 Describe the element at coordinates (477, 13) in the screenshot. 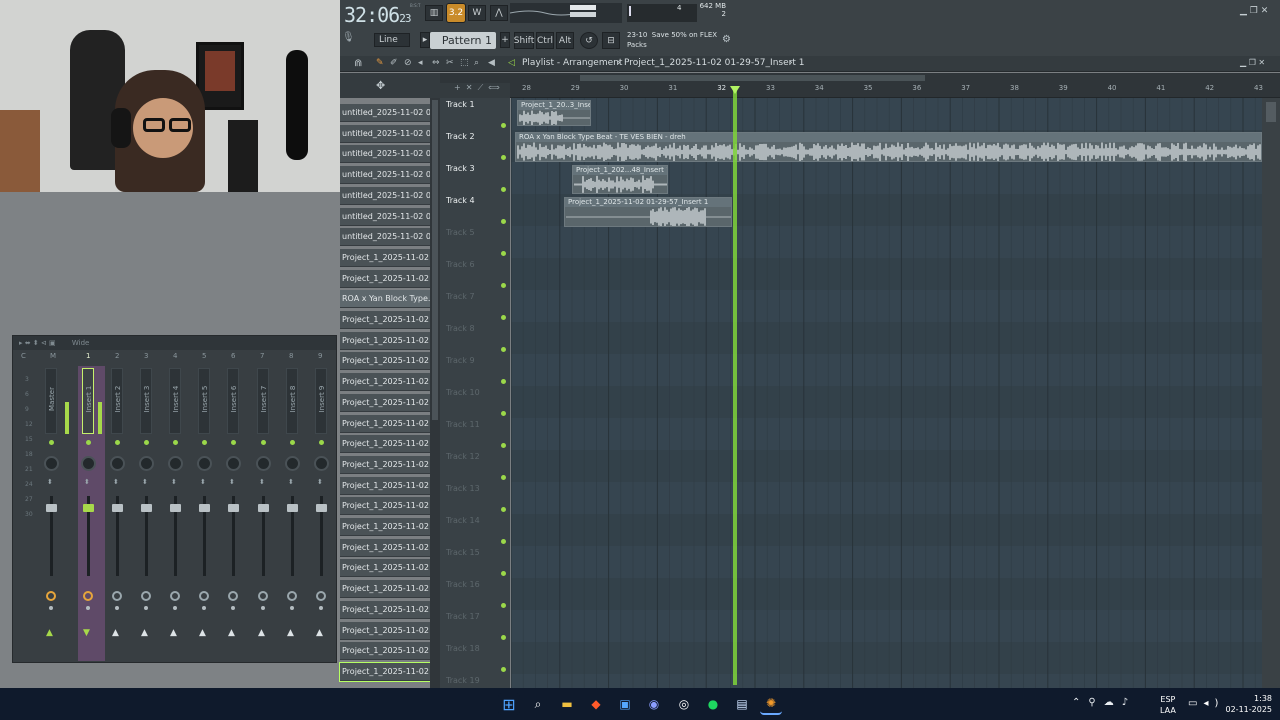

I see `wait-icon: W` at that location.